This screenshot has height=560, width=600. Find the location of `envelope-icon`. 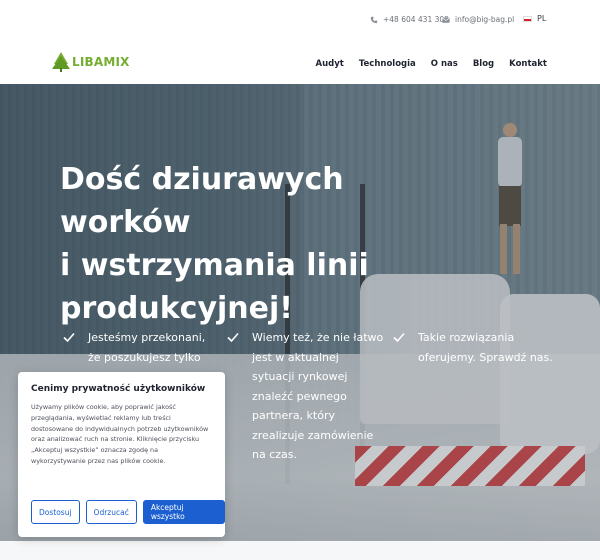

envelope-icon is located at coordinates (446, 20).